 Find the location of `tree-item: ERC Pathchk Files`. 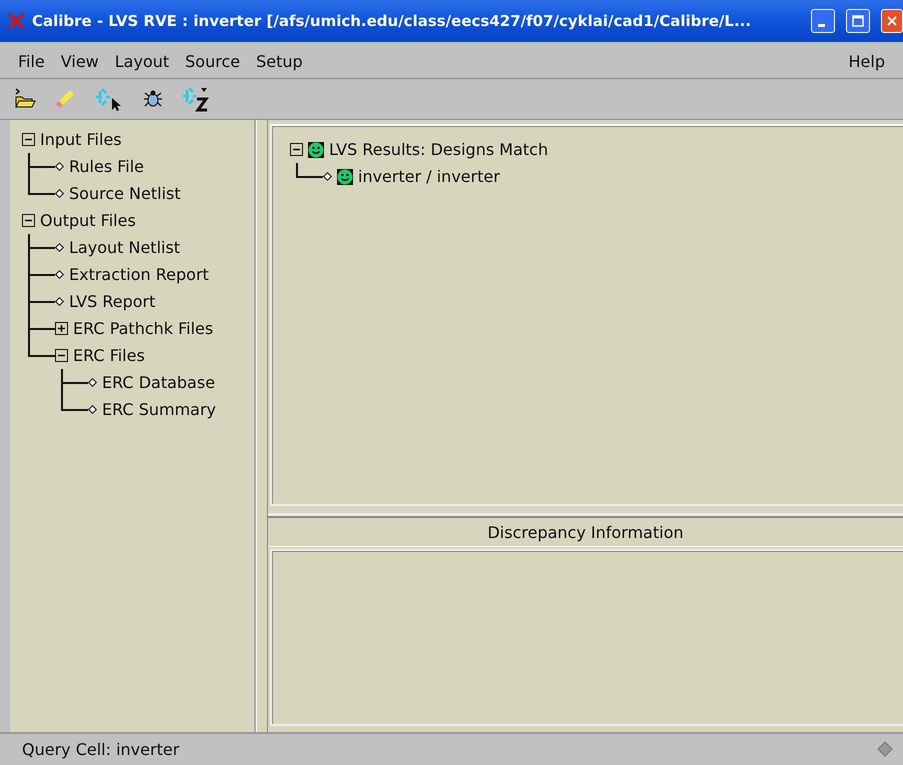

tree-item: ERC Pathchk Files is located at coordinates (143, 328).